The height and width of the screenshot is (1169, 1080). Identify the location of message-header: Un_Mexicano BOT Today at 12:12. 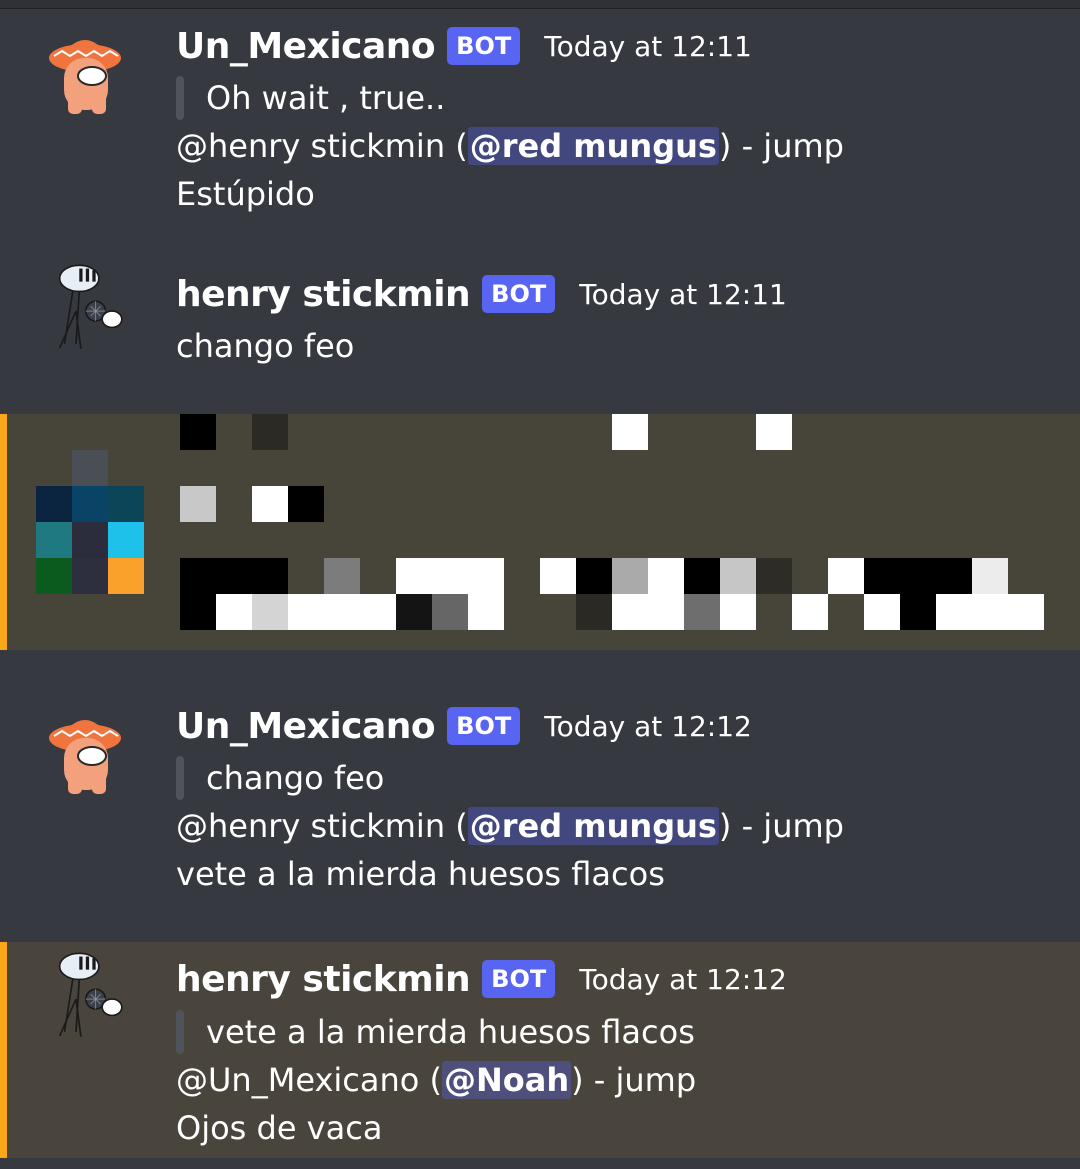
(464, 726).